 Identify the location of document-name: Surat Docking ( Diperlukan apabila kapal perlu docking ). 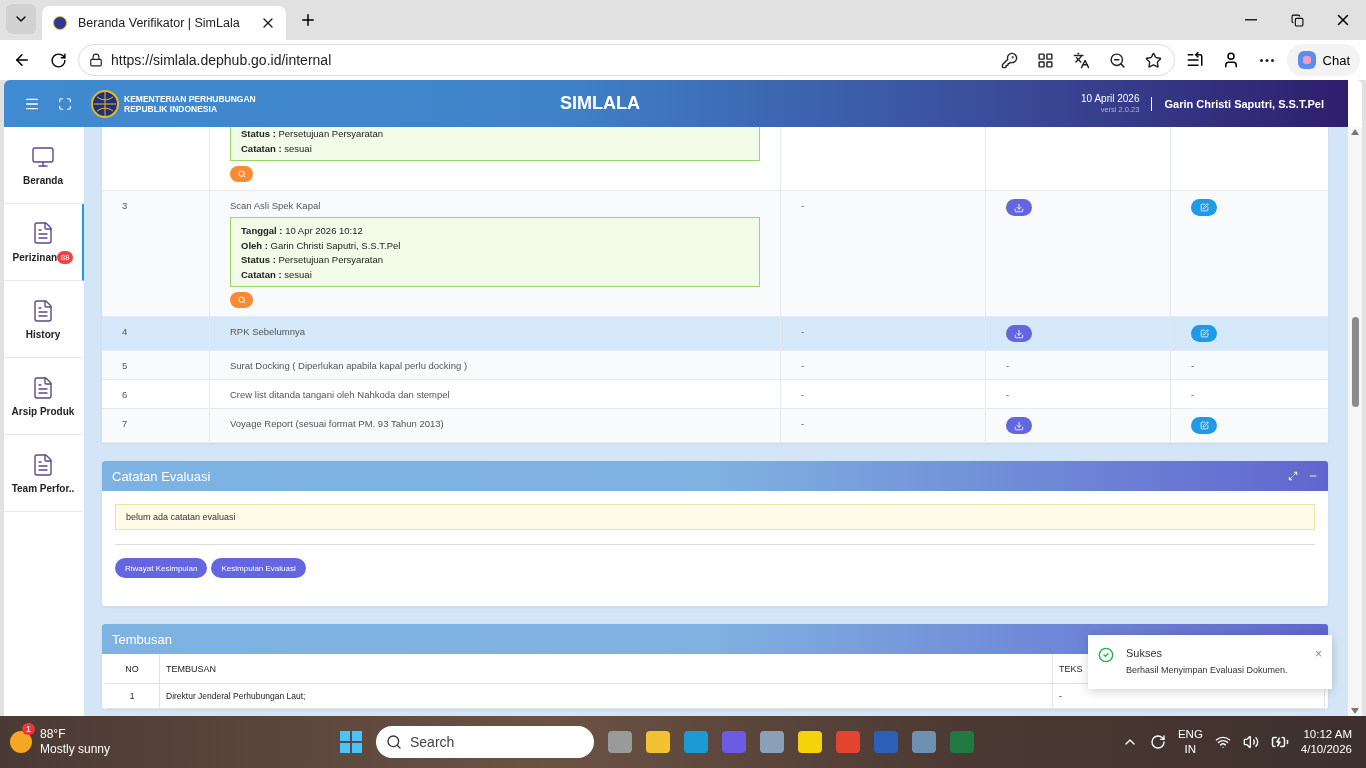
(349, 365).